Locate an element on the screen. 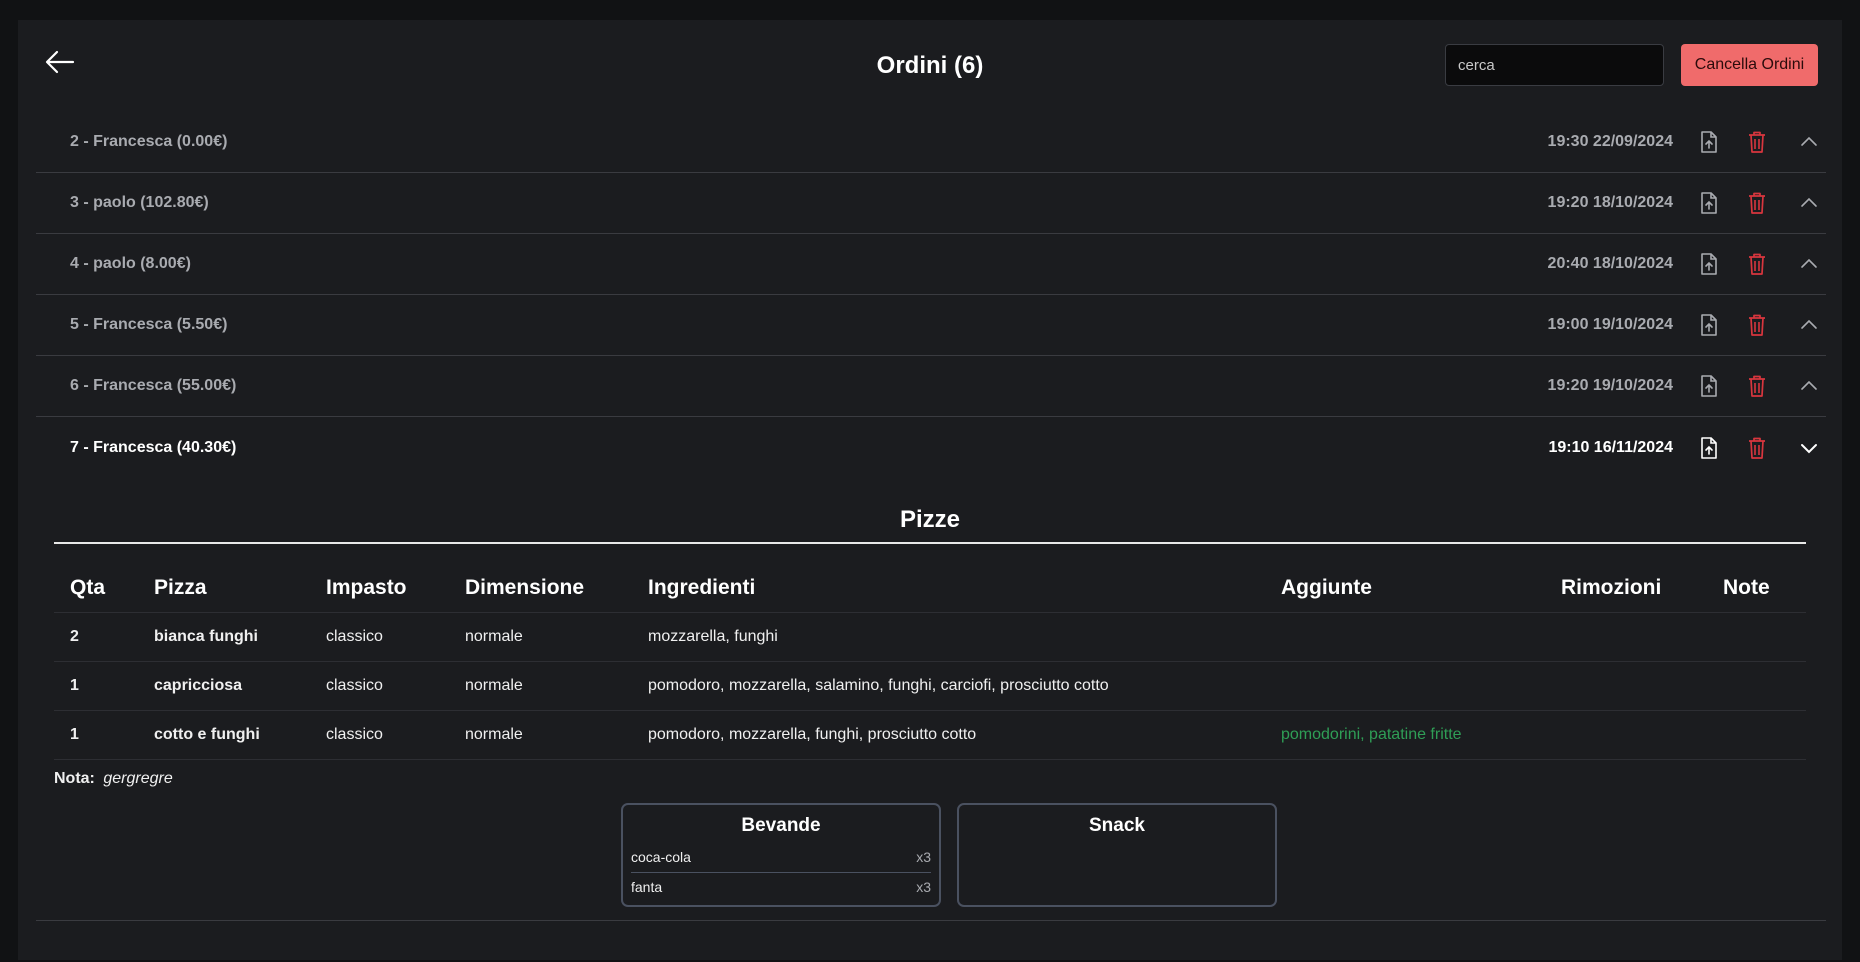 This screenshot has width=1860, height=962. column-header-aggiunte: Aggiunte is located at coordinates (1405, 588).